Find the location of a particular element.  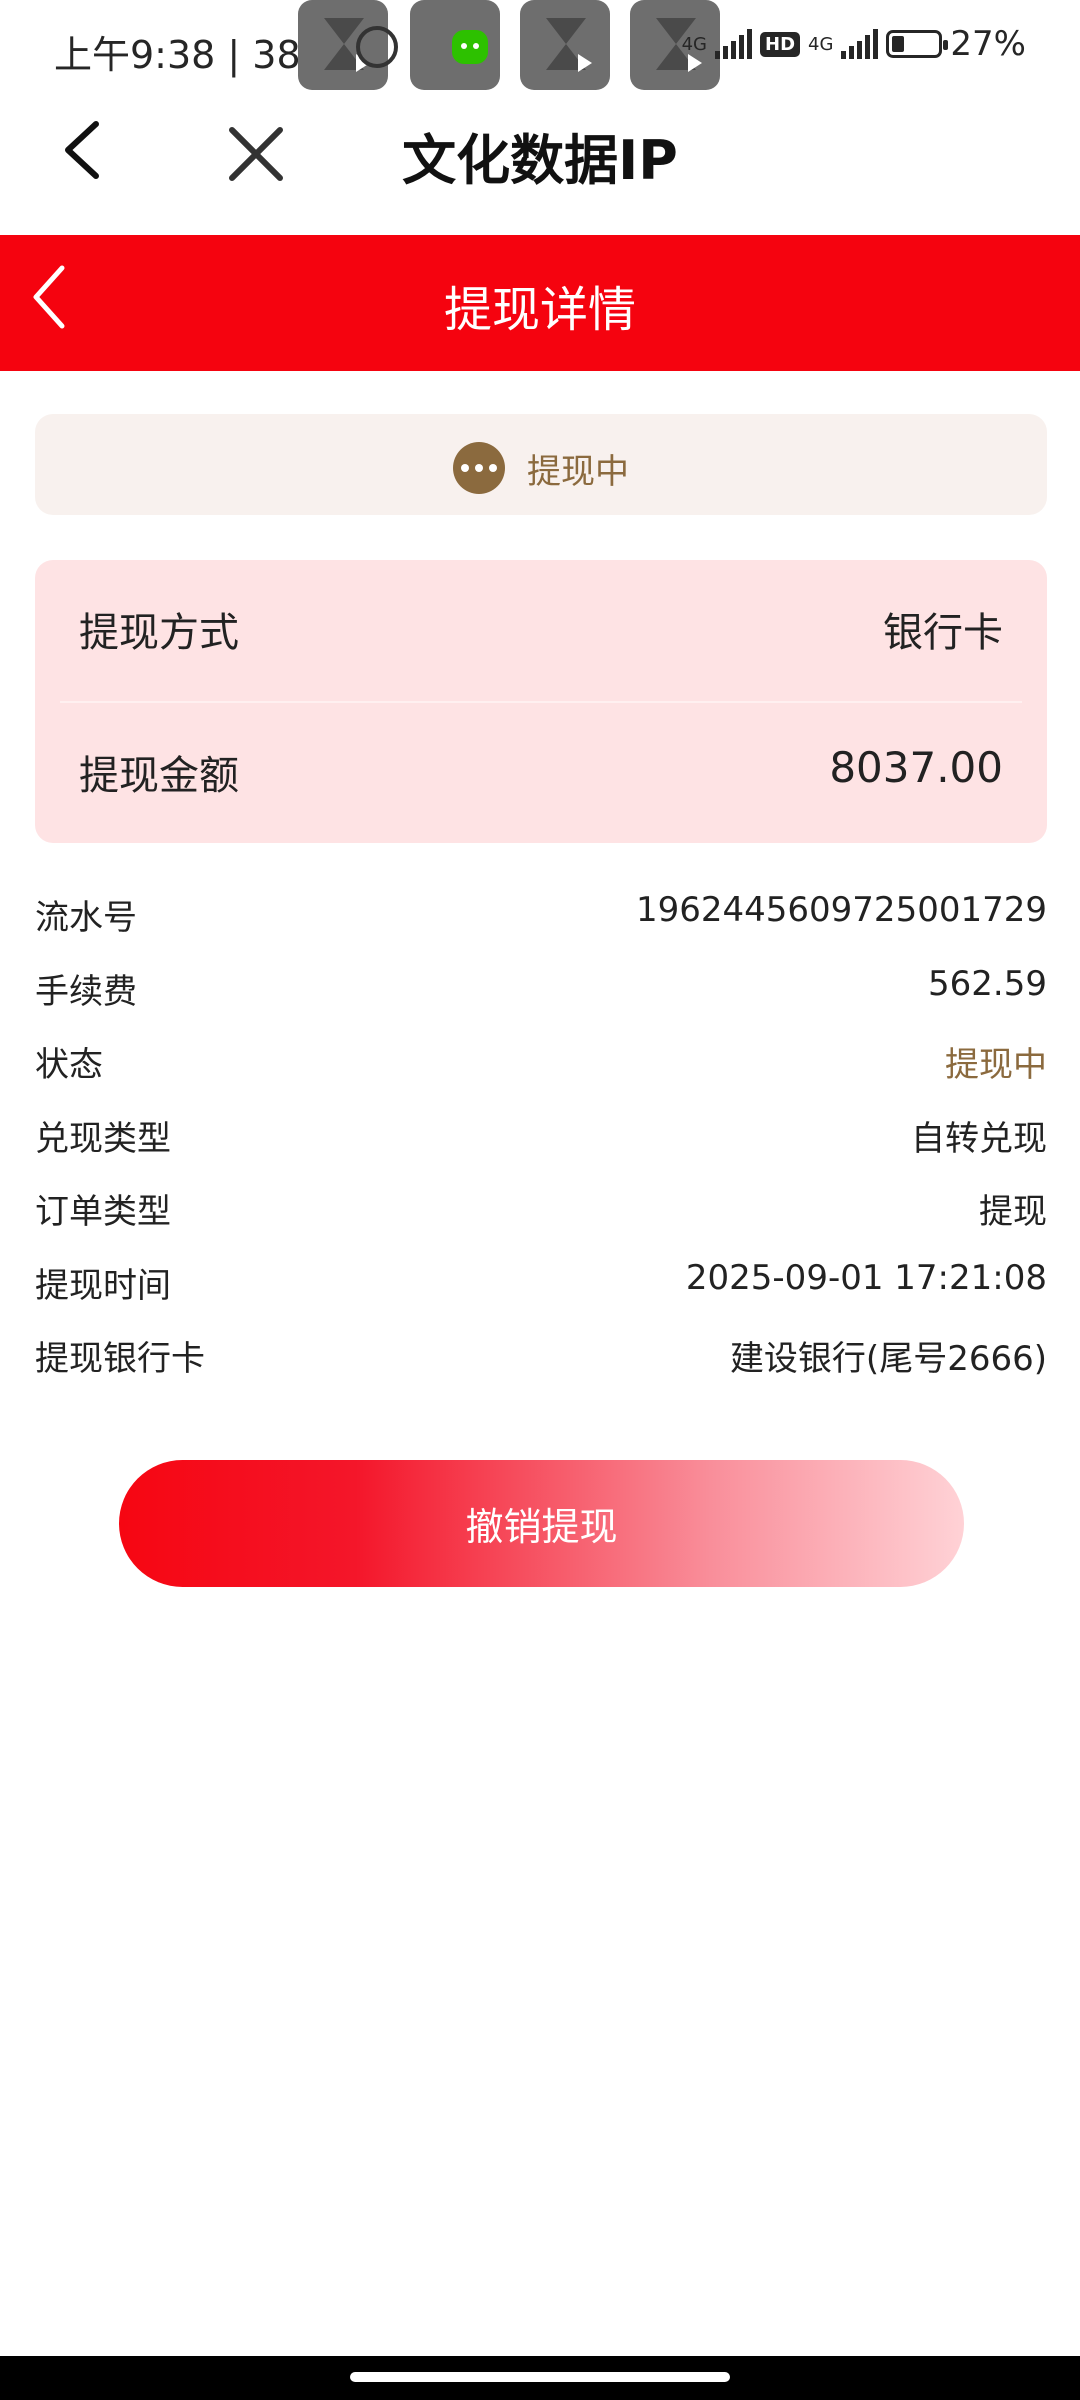

detail-label: 提现银行卡 is located at coordinates (120, 1359).